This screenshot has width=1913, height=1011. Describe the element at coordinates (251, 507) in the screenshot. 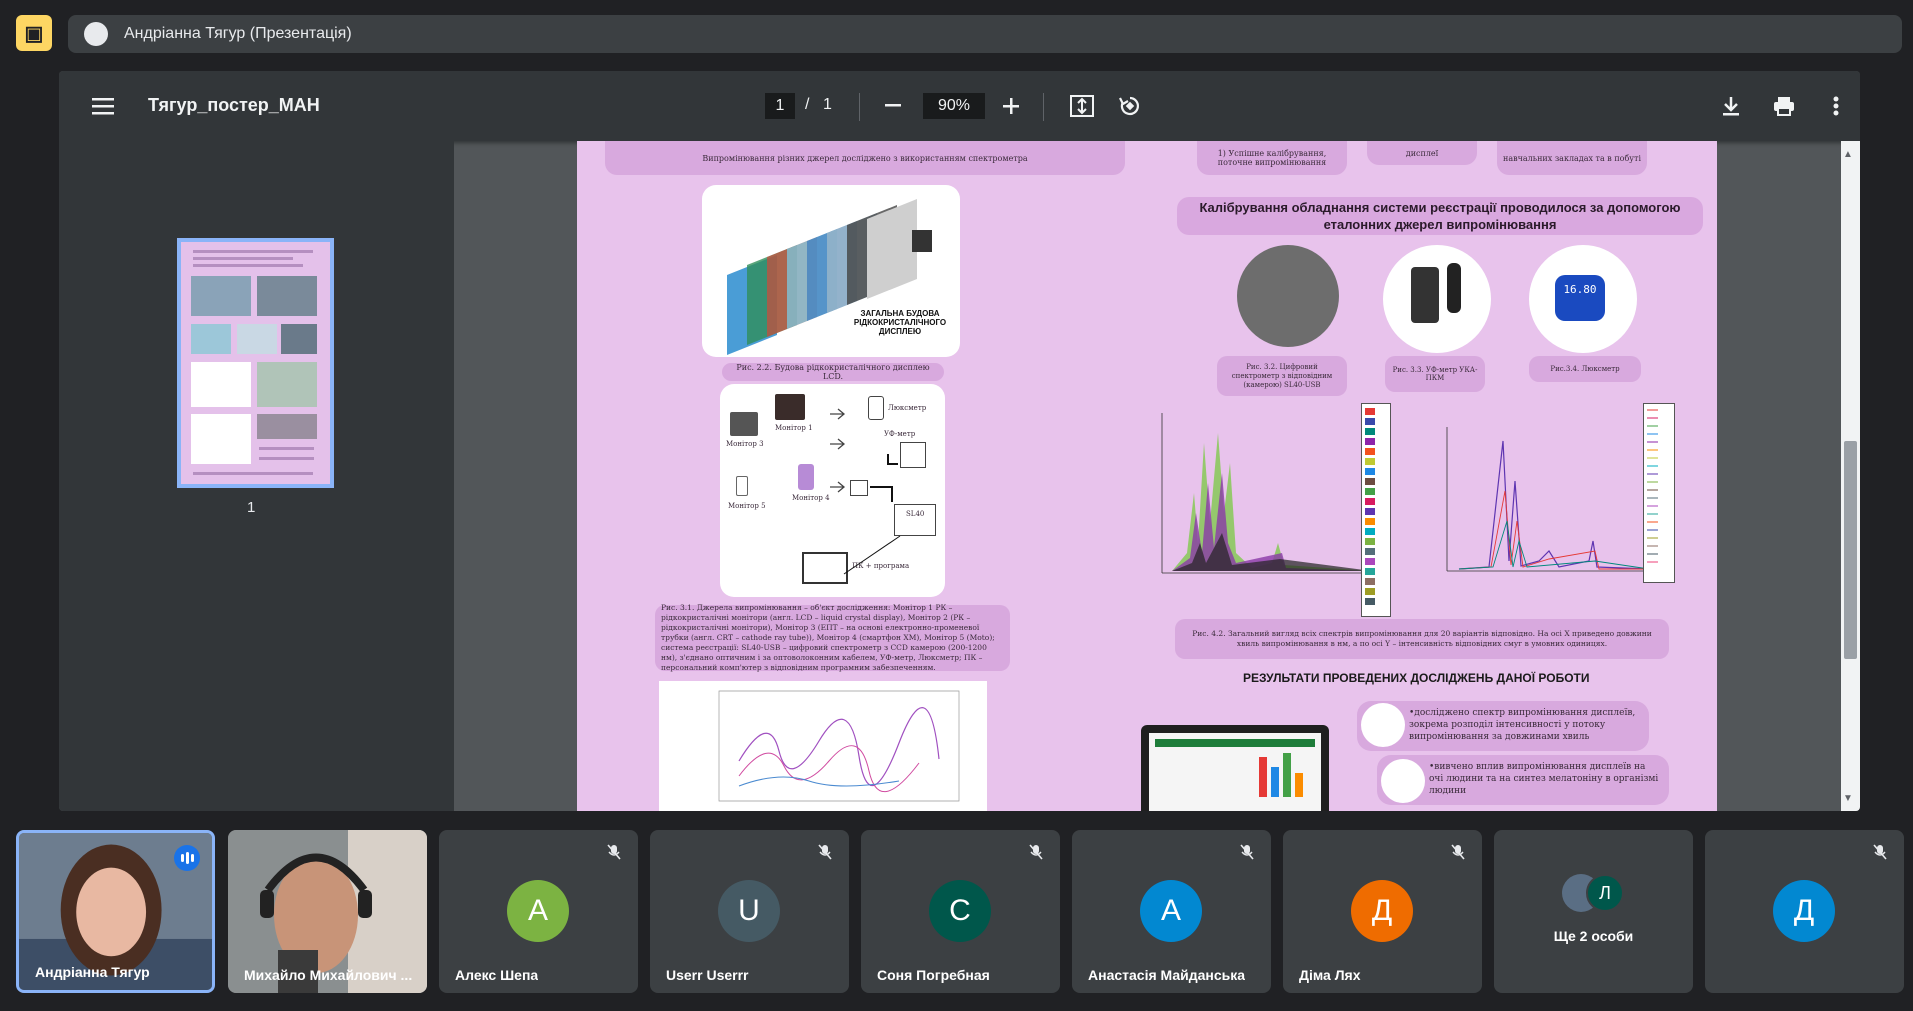

I see `thumbnail-page-number: 1` at that location.